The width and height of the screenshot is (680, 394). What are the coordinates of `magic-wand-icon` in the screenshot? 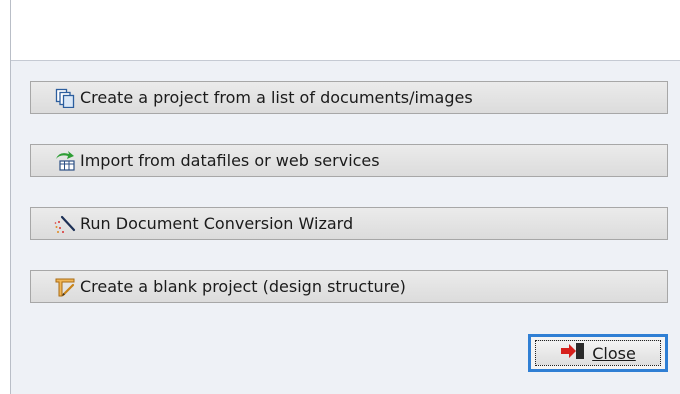 It's located at (65, 224).